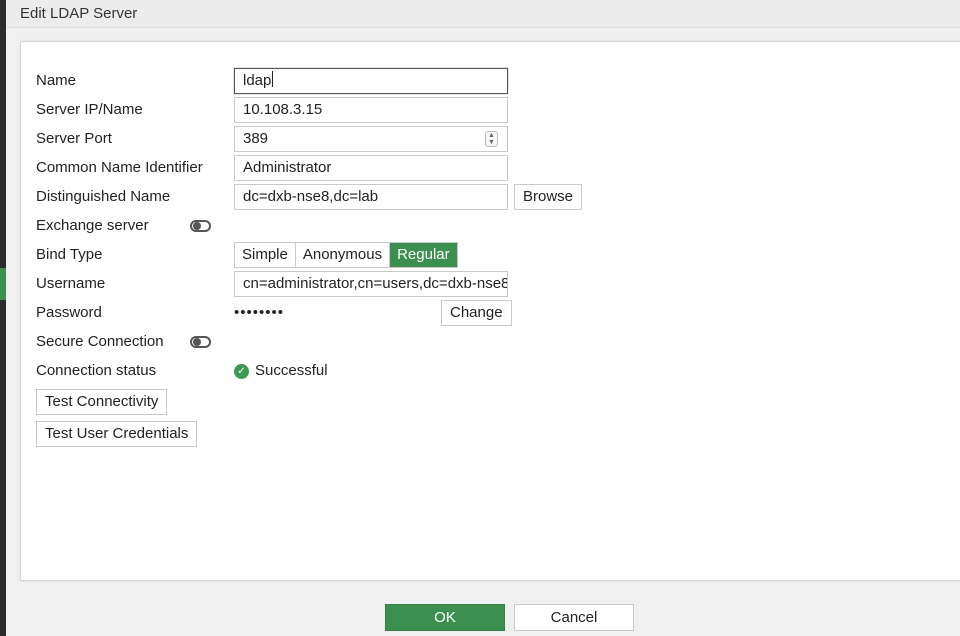 Image resolution: width=960 pixels, height=636 pixels. What do you see at coordinates (371, 110) in the screenshot?
I see `server-input: 10.108.3.15` at bounding box center [371, 110].